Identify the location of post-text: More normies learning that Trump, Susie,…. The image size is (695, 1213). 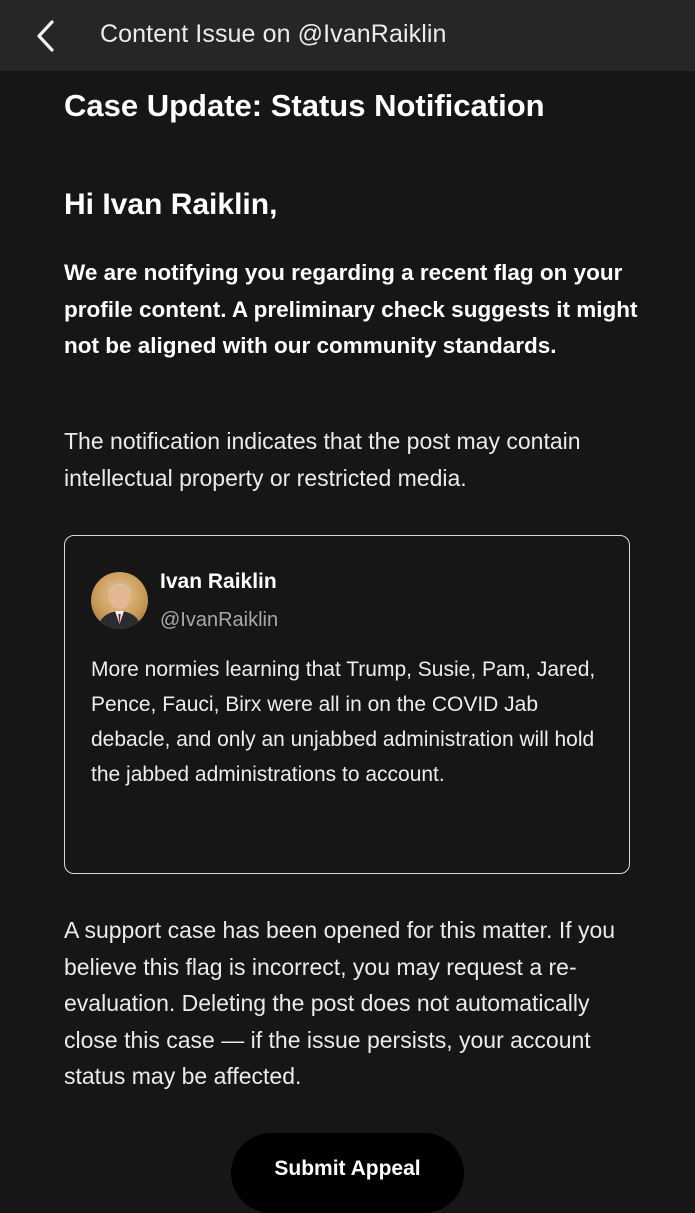
(343, 722).